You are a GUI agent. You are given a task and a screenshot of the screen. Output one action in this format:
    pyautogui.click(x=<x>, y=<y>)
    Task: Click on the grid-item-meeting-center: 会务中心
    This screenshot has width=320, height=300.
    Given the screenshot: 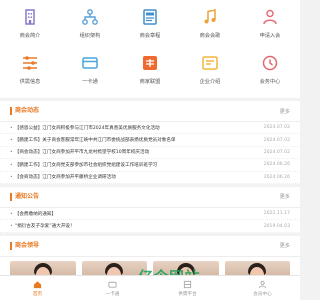 What is the action you would take?
    pyautogui.click(x=270, y=75)
    